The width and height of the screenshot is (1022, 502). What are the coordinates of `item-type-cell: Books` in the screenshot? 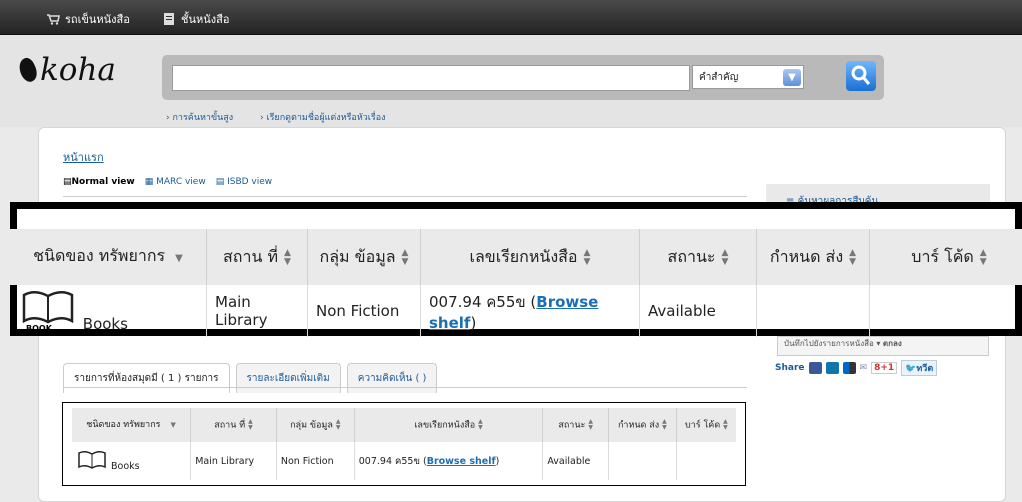 It's located at (131, 461).